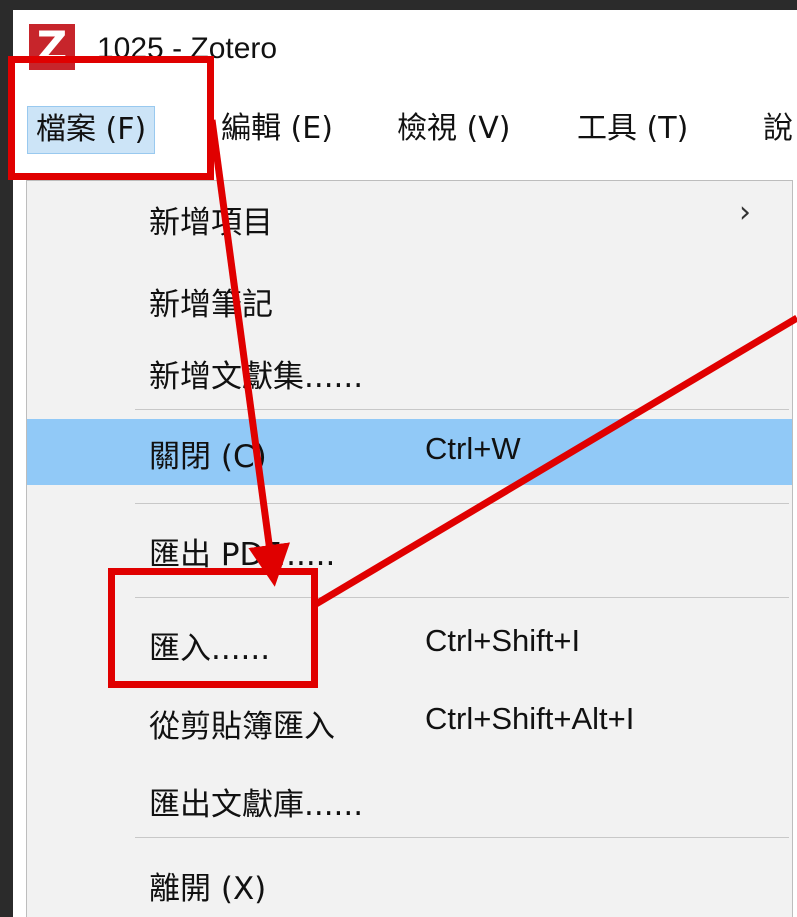  Describe the element at coordinates (409, 300) in the screenshot. I see `menu-item-new-note: 新增筆記` at that location.